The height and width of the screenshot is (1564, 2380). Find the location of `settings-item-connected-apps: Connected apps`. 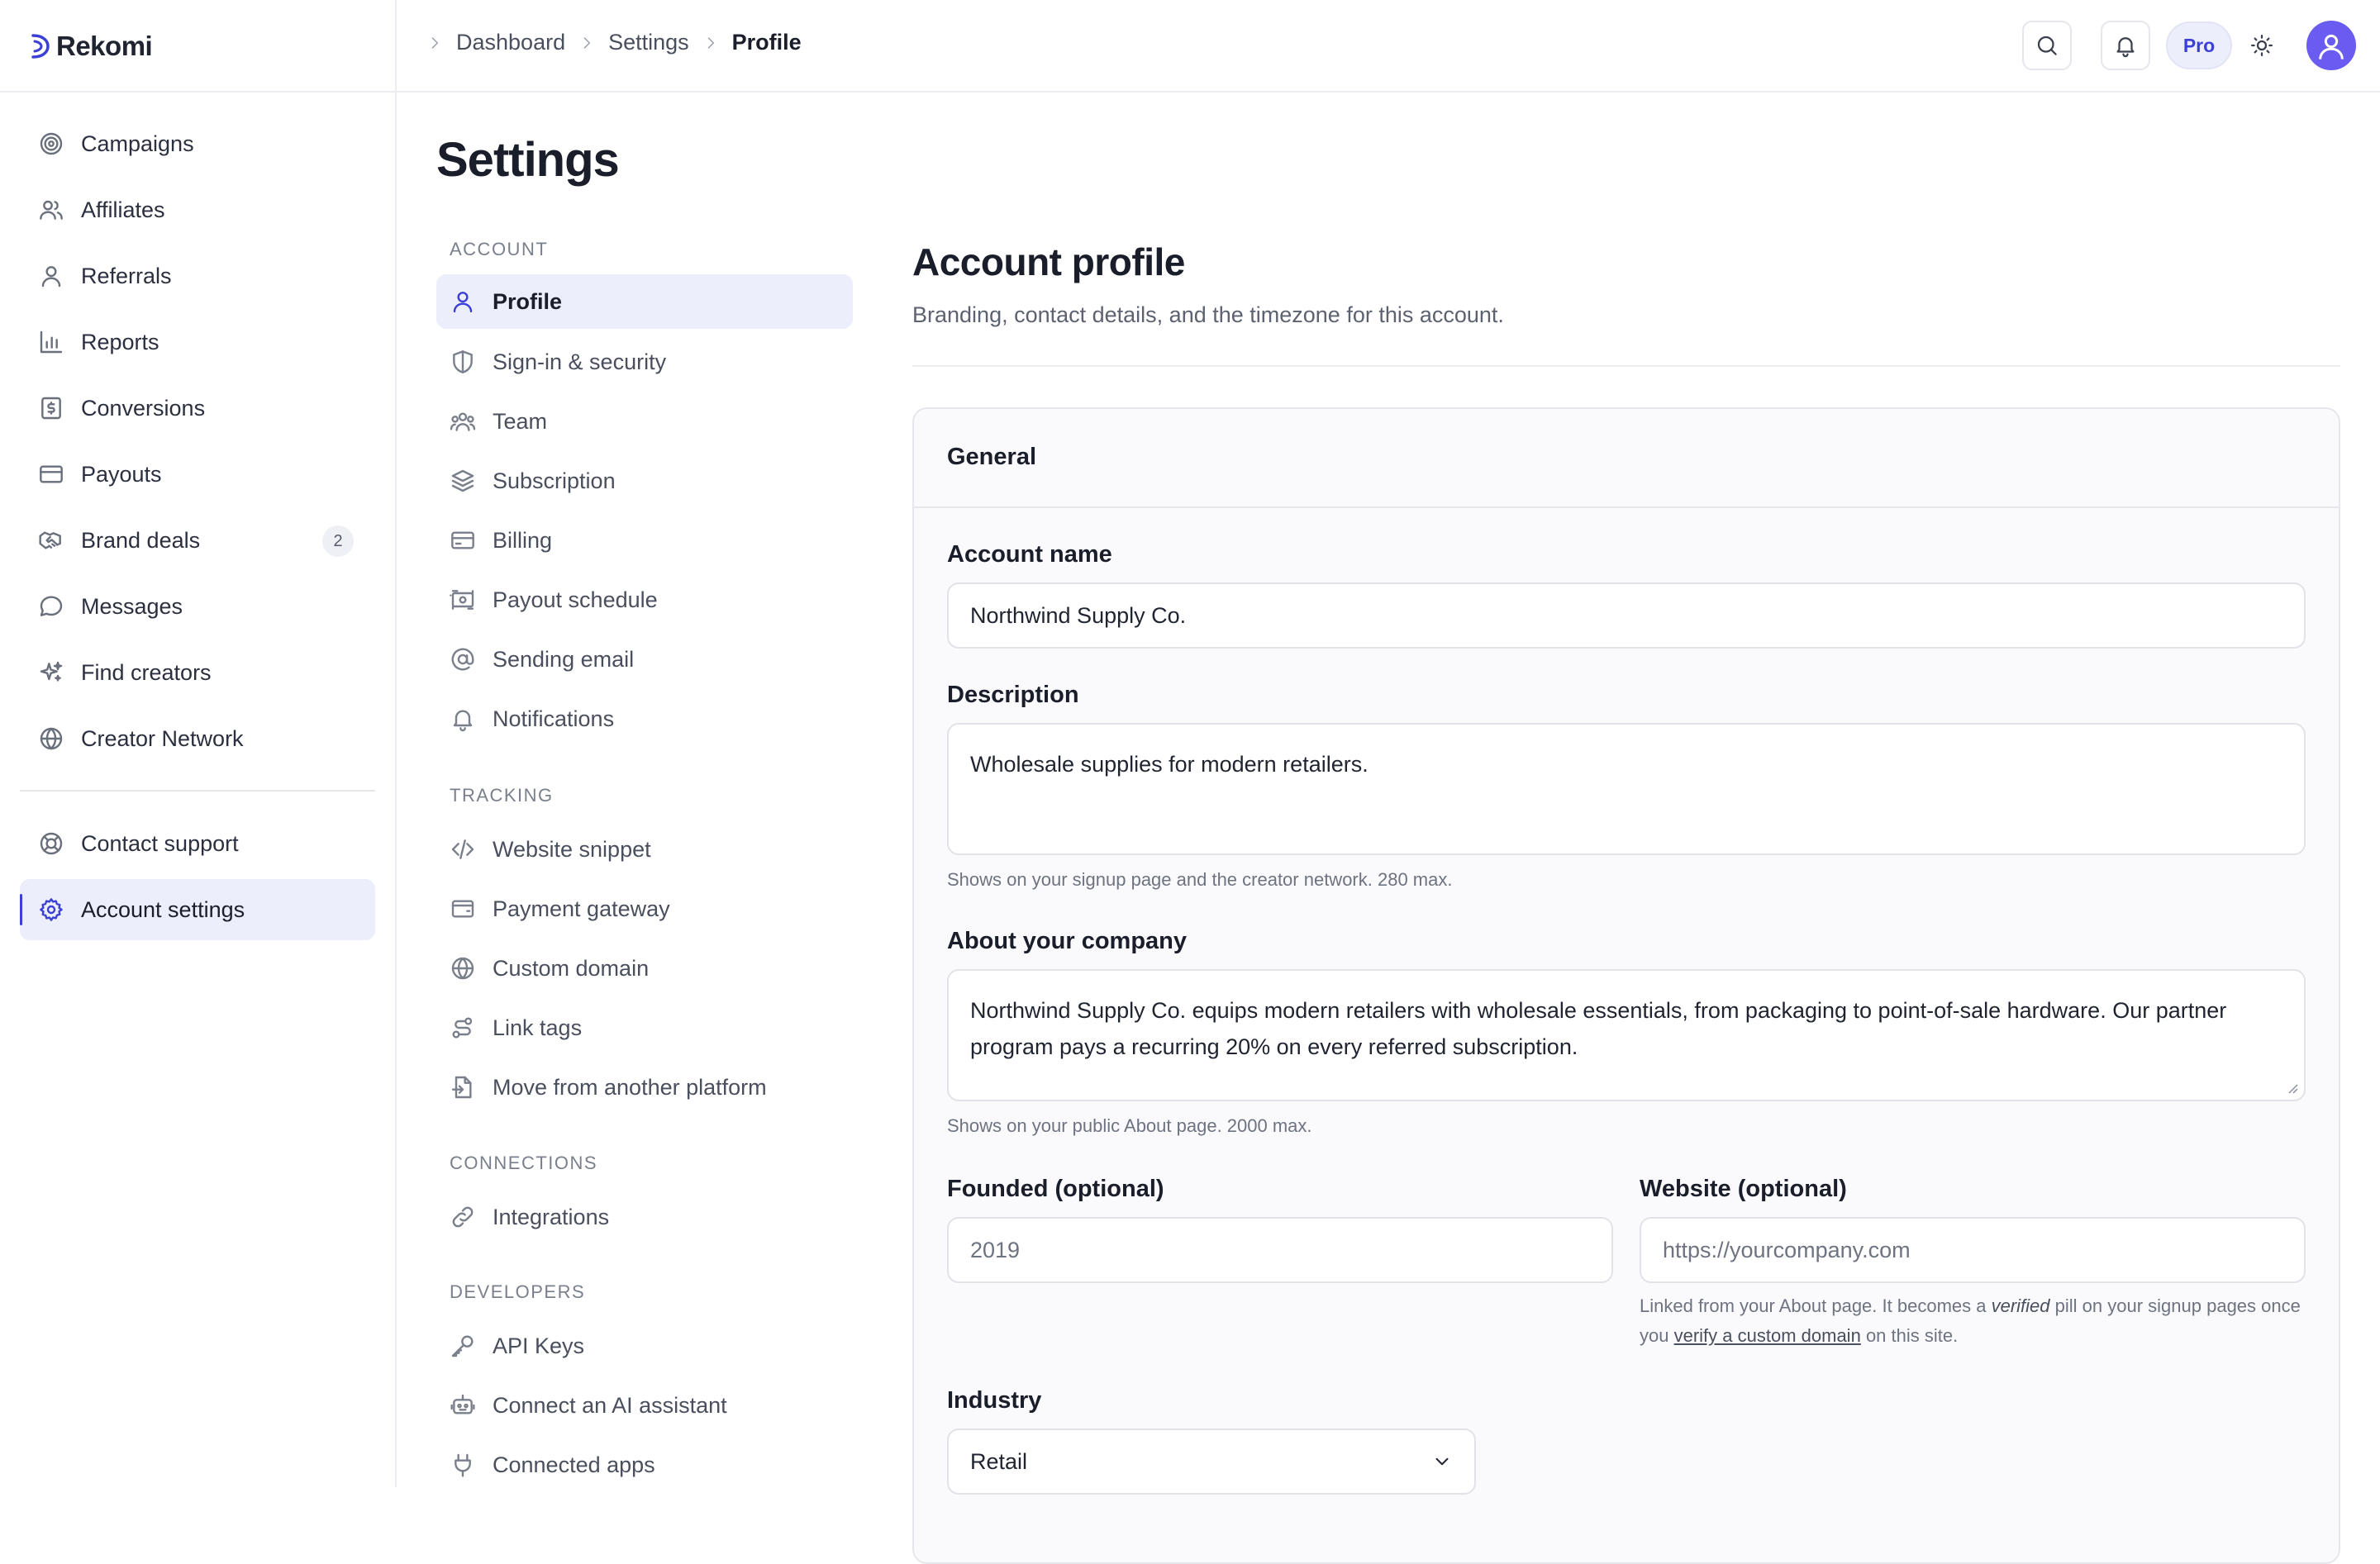

settings-item-connected-apps: Connected apps is located at coordinates (644, 1465).